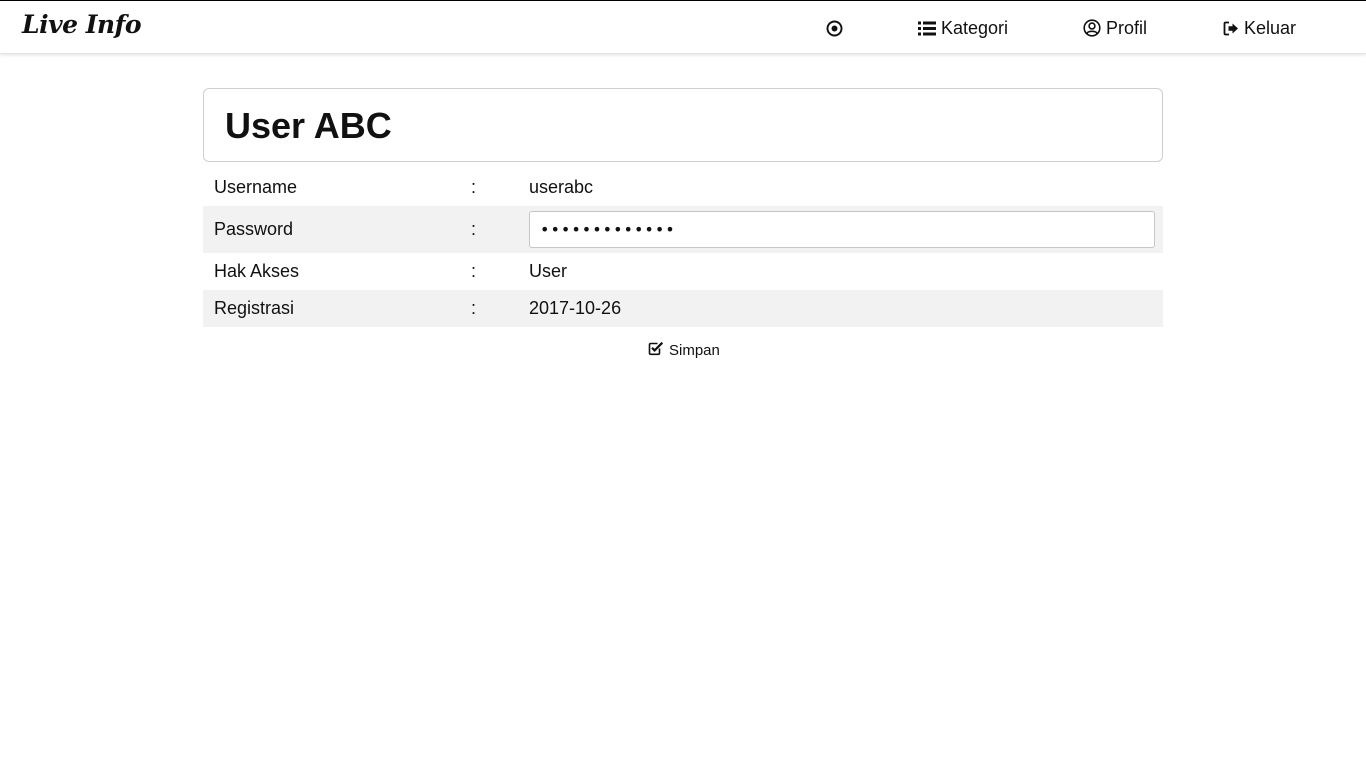 Image resolution: width=1366 pixels, height=768 pixels. Describe the element at coordinates (256, 186) in the screenshot. I see `username-label: Username` at that location.